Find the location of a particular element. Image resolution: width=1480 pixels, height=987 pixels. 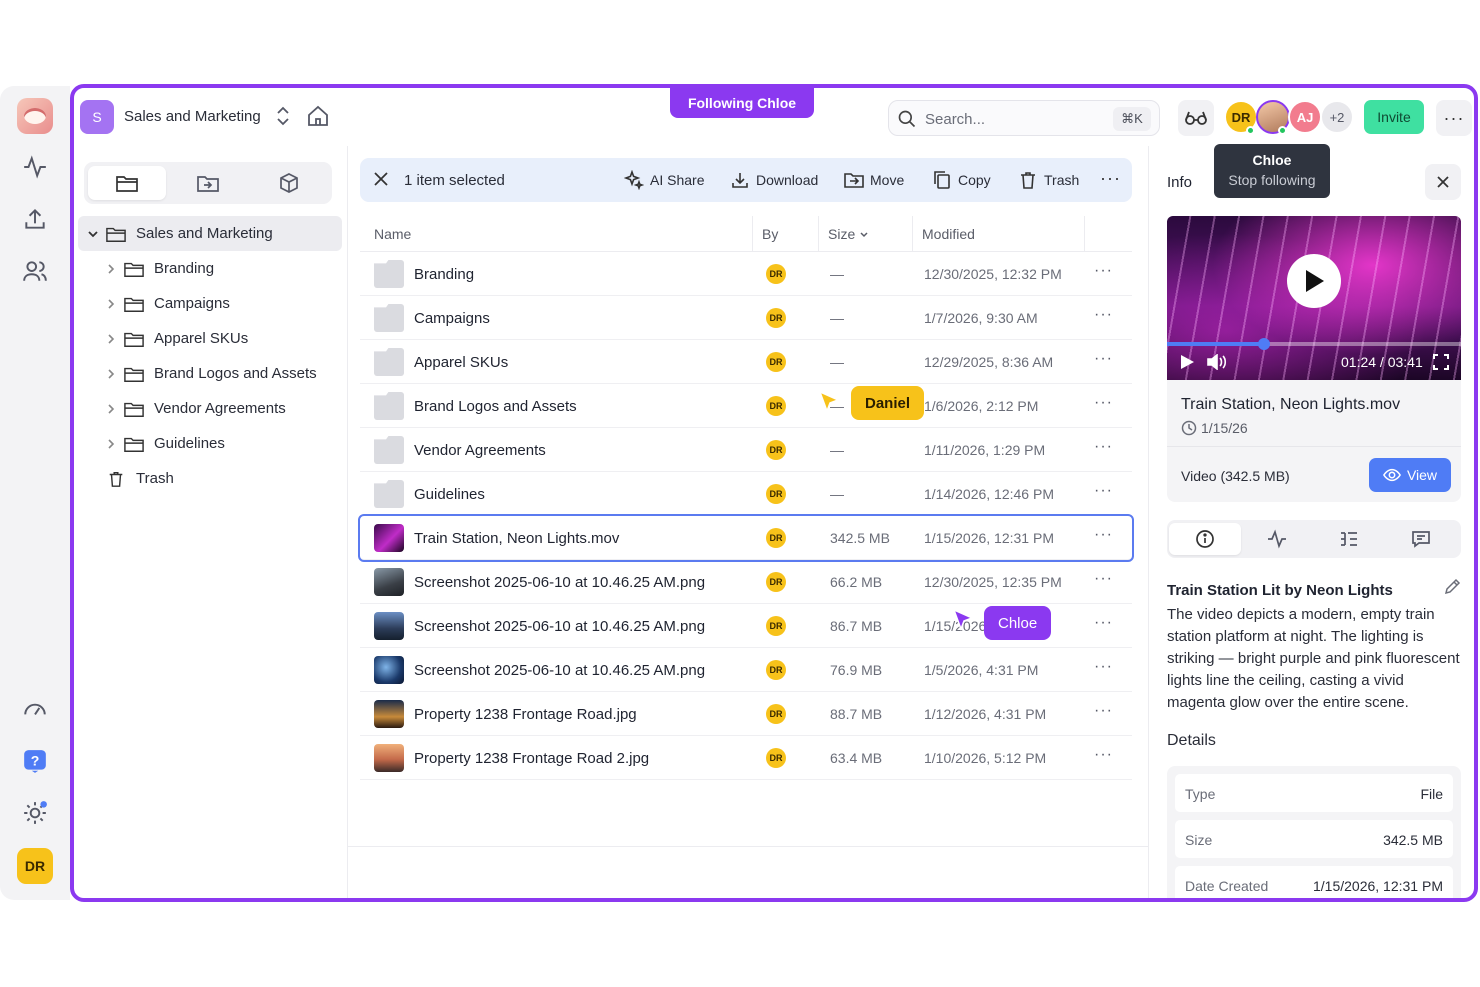

workspace-name: Sales and Marketing is located at coordinates (192, 116).